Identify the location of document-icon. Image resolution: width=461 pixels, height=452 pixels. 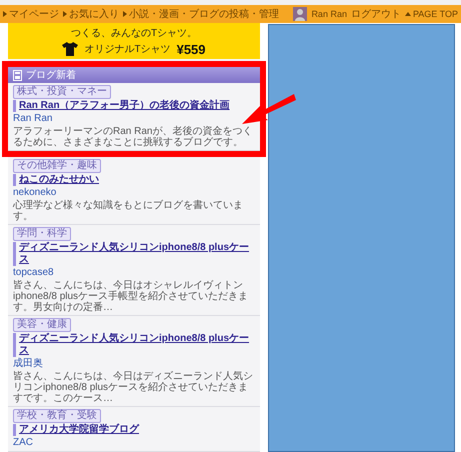
(17, 75).